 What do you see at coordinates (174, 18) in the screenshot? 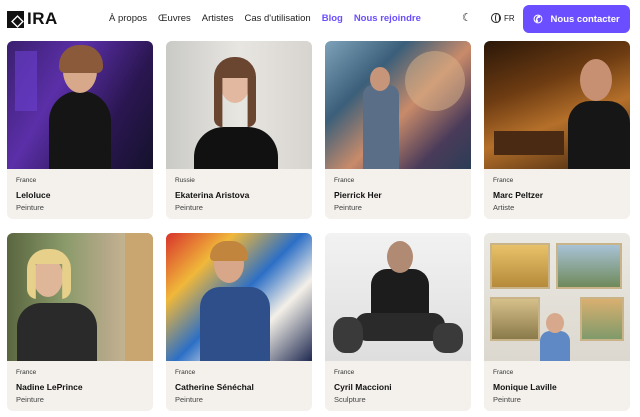
I see `nav-item-oeuvres: Œuvres` at bounding box center [174, 18].